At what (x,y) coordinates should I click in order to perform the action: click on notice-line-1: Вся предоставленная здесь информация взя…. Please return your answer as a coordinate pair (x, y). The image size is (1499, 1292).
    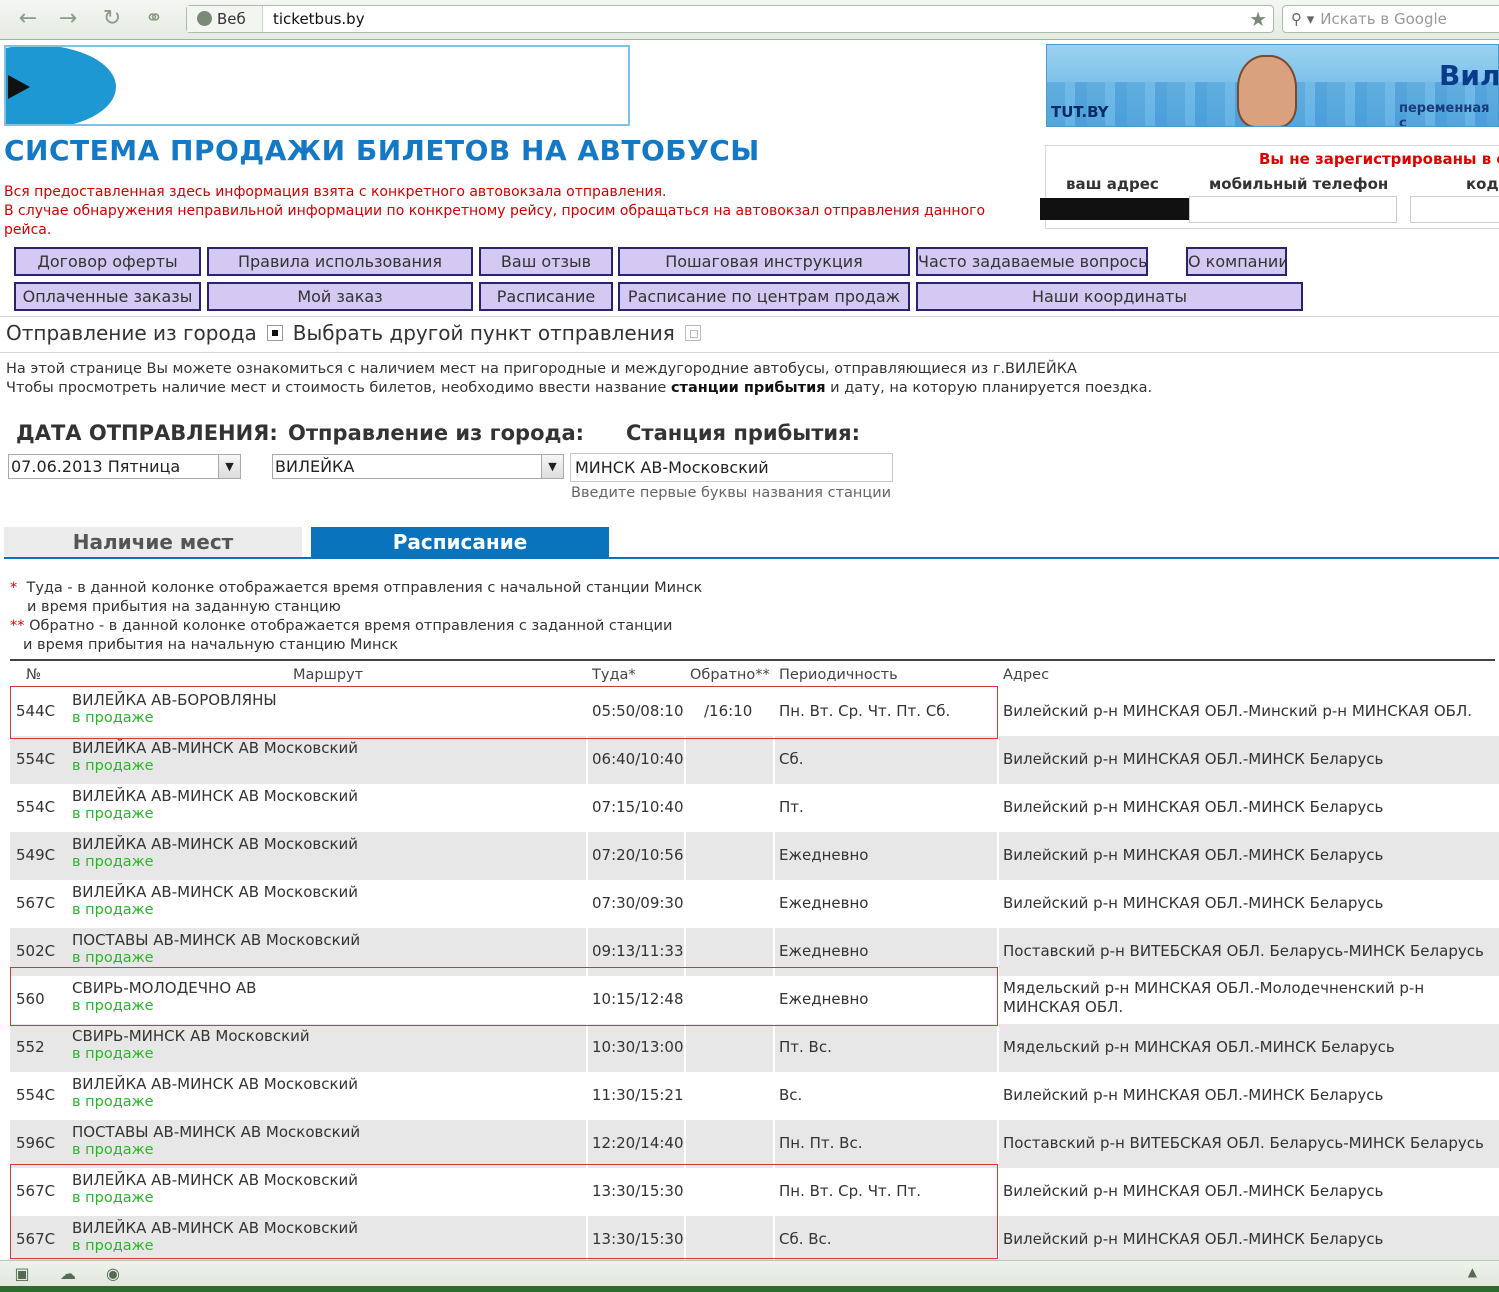
    Looking at the image, I should click on (335, 192).